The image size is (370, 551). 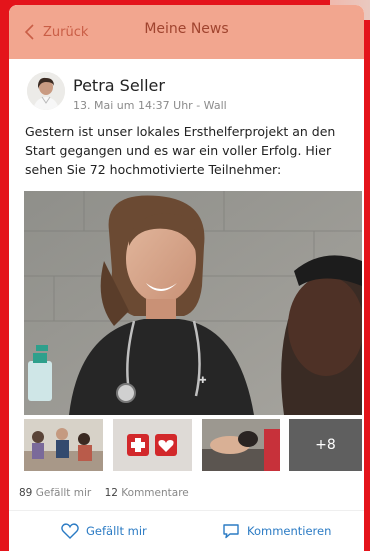 I want to click on likes-count: 89, so click(x=26, y=493).